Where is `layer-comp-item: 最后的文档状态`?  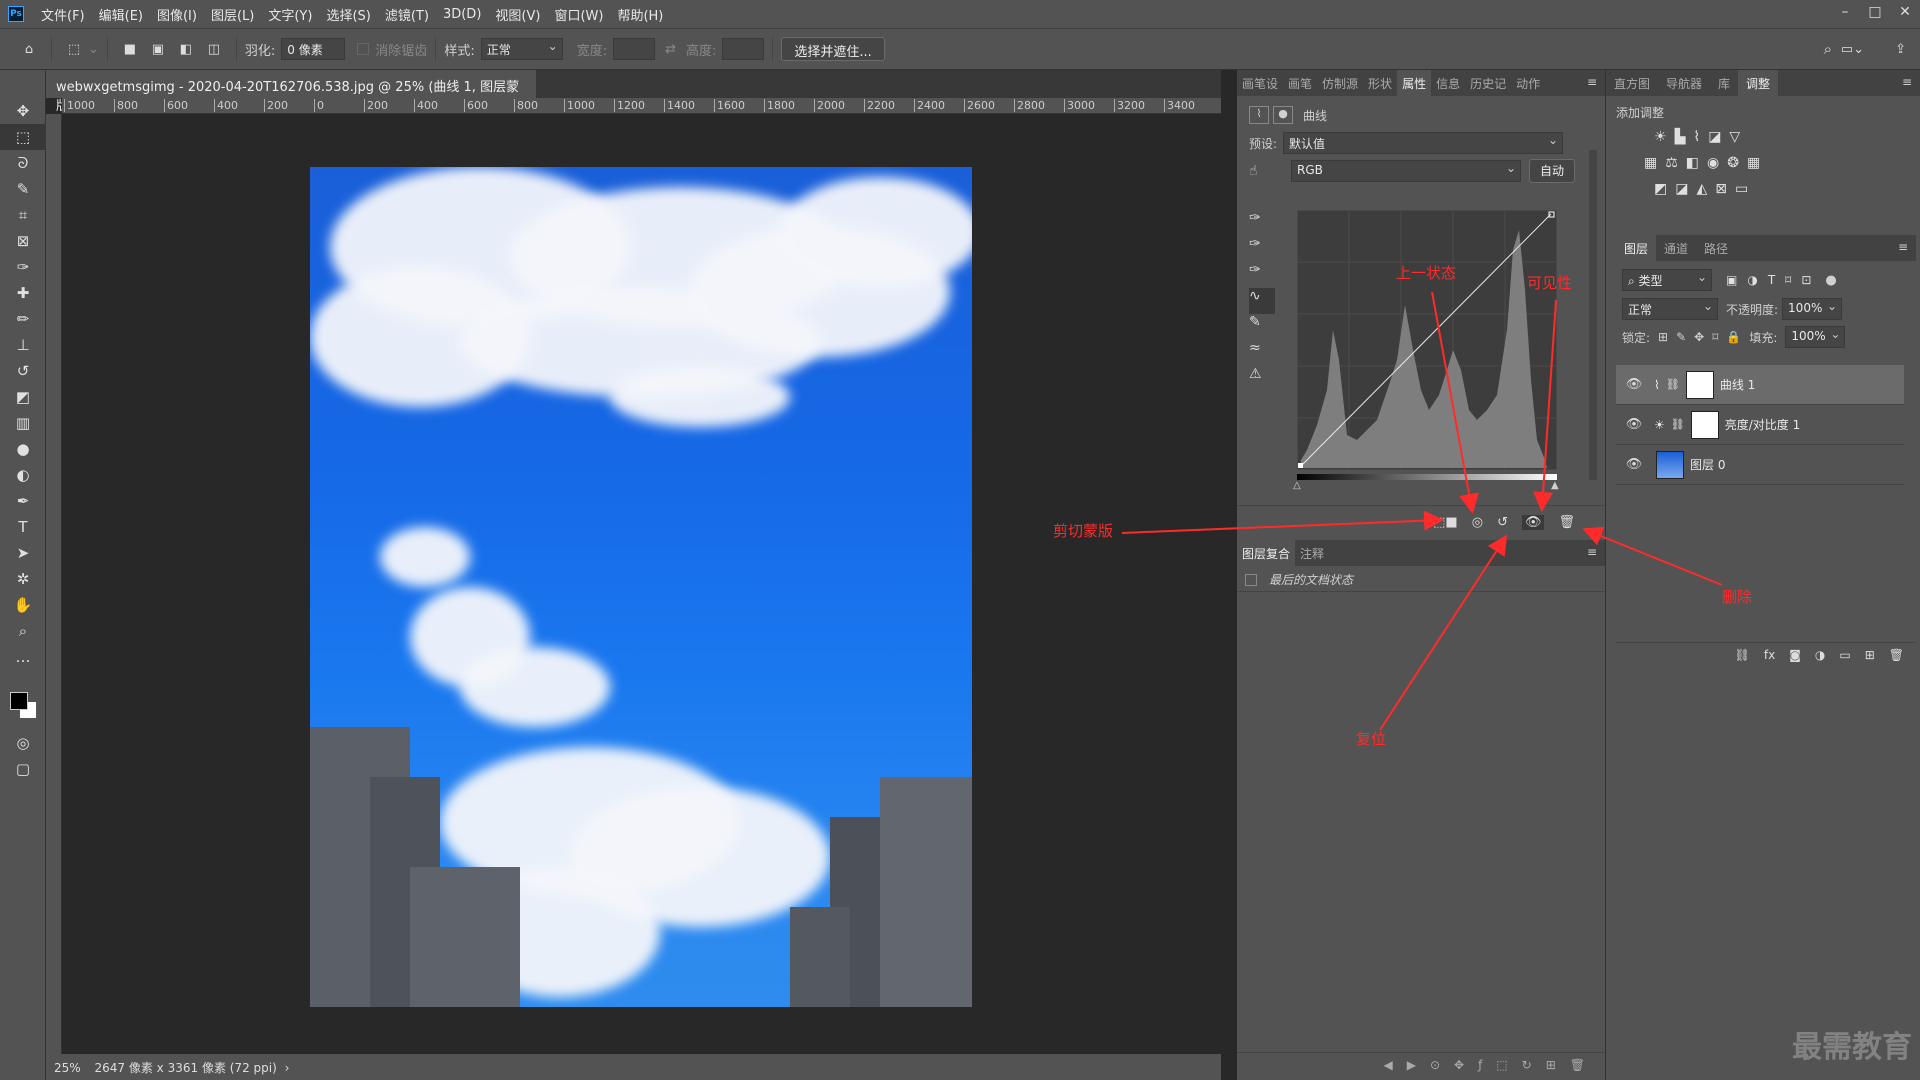
layer-comp-item: 最后的文档状态 is located at coordinates (1311, 579).